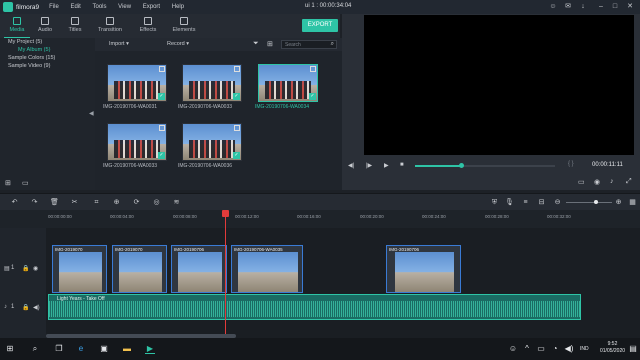 This screenshot has width=640, height=360. Describe the element at coordinates (96, 202) in the screenshot. I see `crop-icon: ⌗` at that location.